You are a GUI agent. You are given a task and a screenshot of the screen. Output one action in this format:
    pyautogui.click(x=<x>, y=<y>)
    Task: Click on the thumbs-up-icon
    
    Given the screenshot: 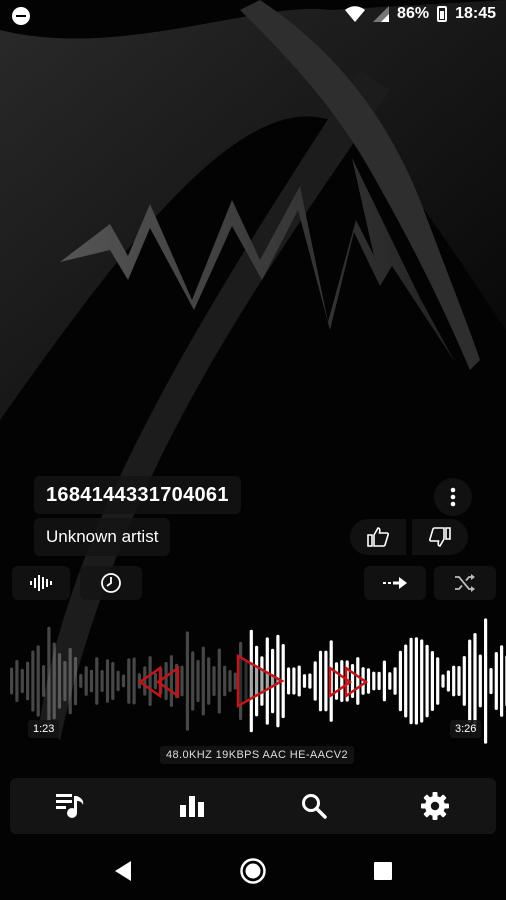 What is the action you would take?
    pyautogui.click(x=378, y=537)
    